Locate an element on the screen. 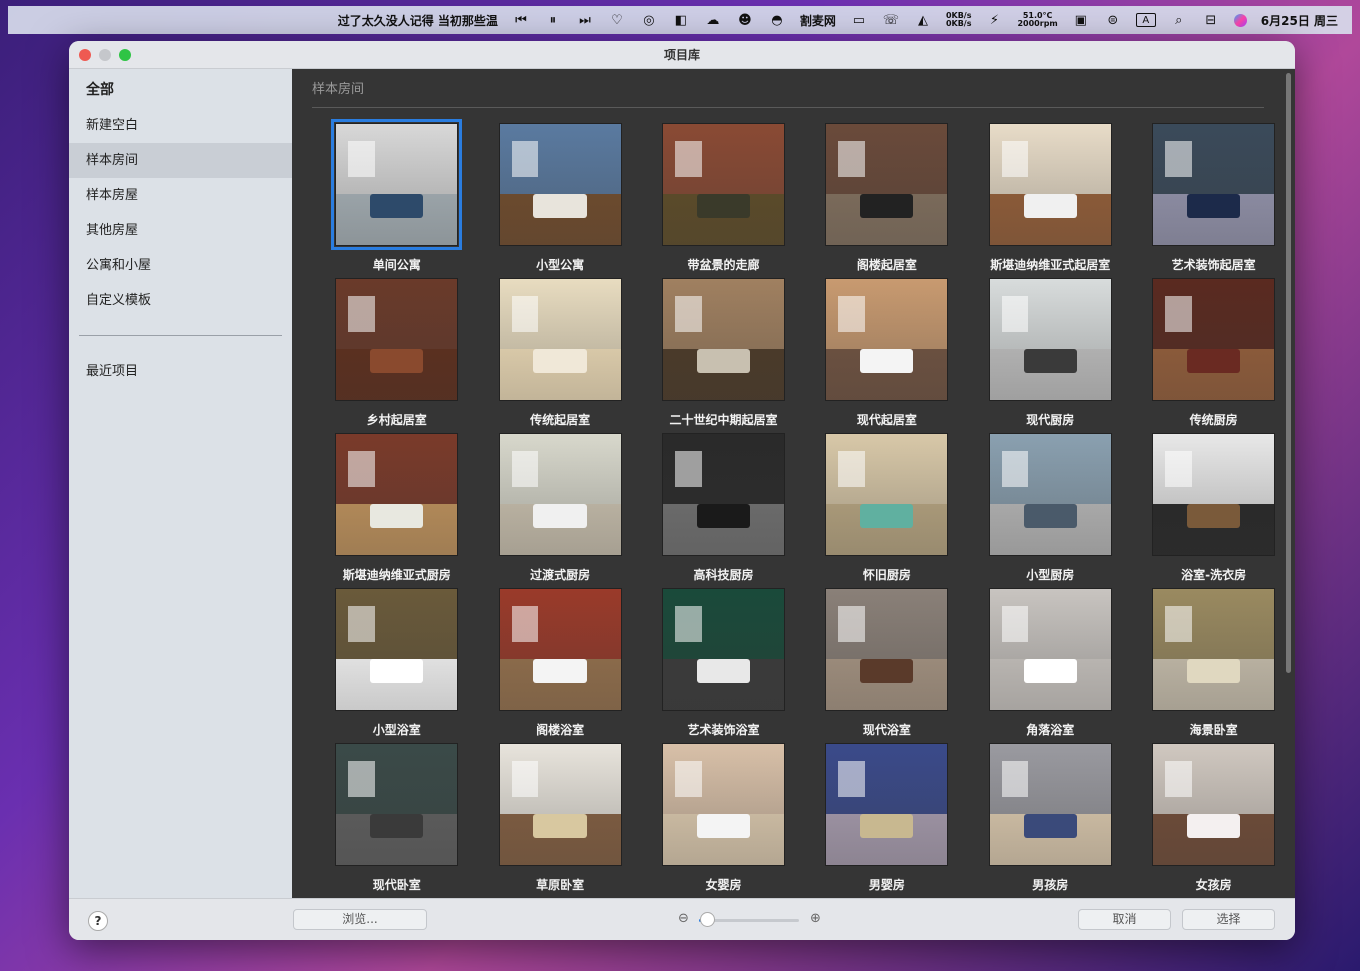  sidebar-item-custom-templates: 自定义模板 is located at coordinates (180, 300).